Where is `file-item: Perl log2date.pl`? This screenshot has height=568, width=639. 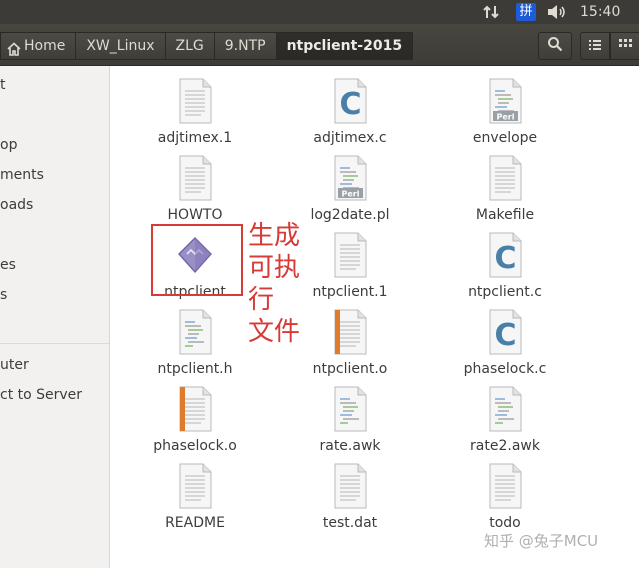
file-item: Perl log2date.pl is located at coordinates (350, 187).